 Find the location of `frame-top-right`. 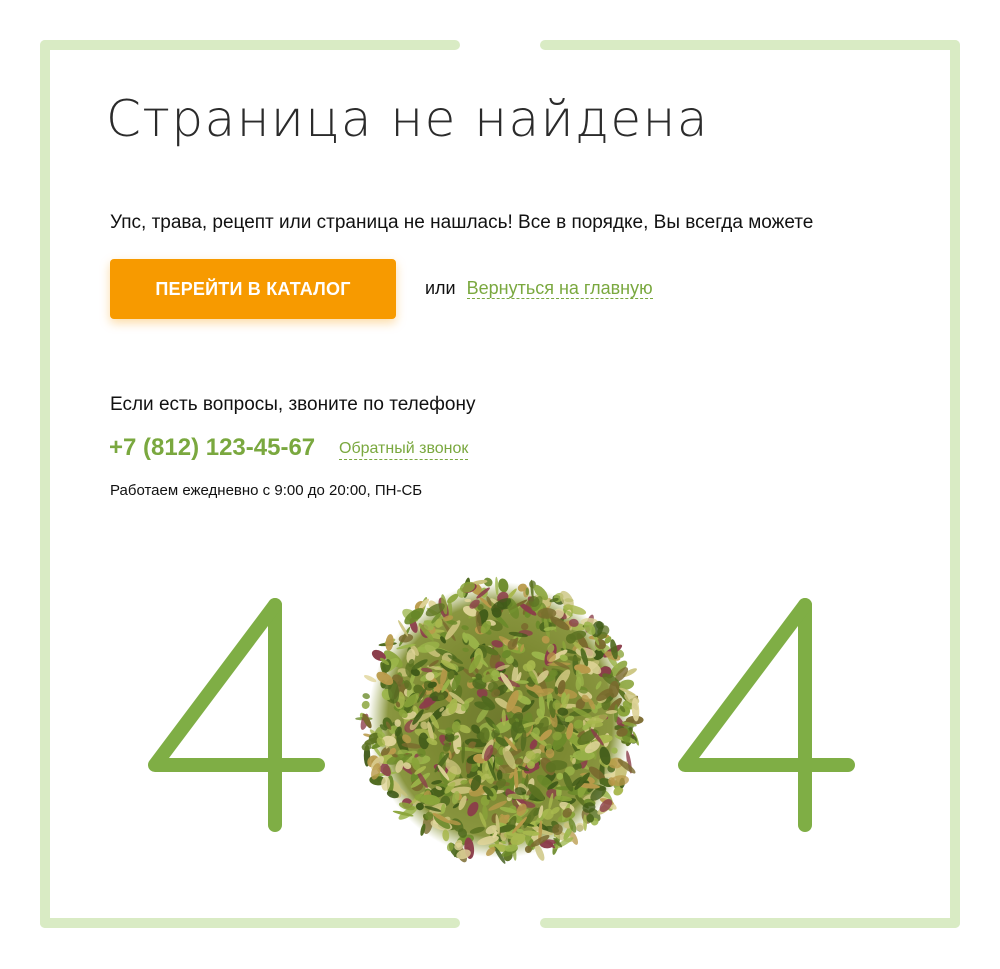

frame-top-right is located at coordinates (750, 45).